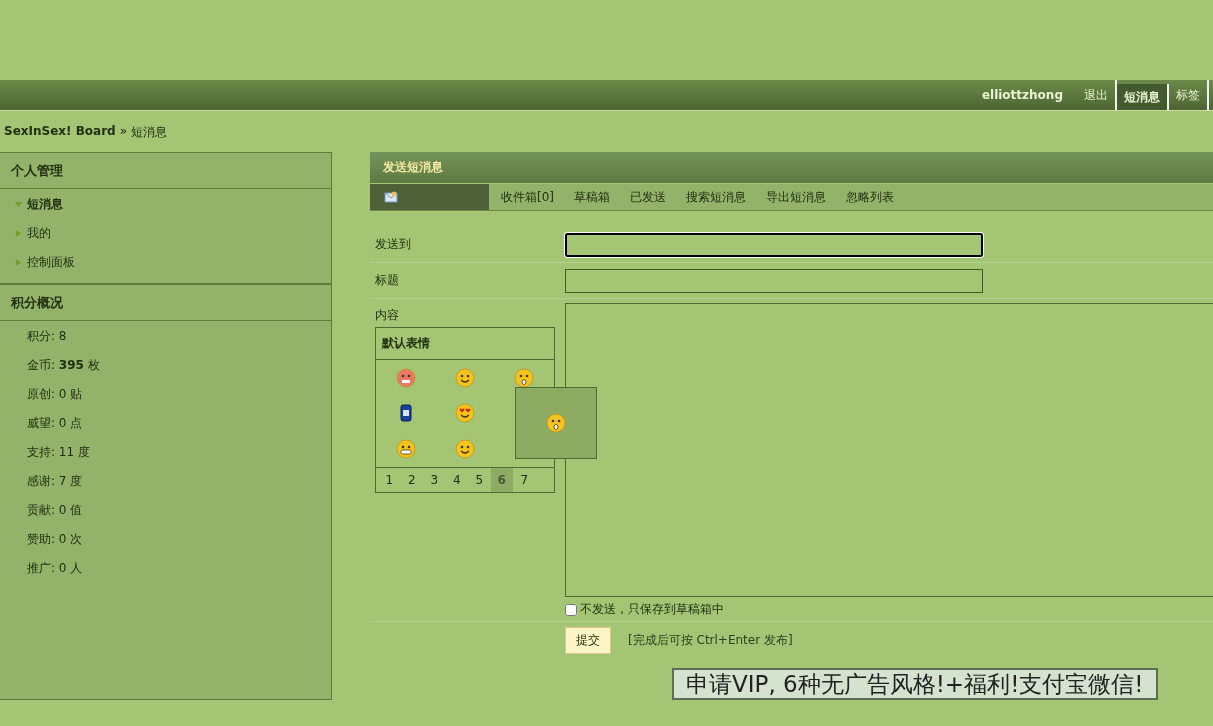  I want to click on sidebar-item: 短消息, so click(45, 204).